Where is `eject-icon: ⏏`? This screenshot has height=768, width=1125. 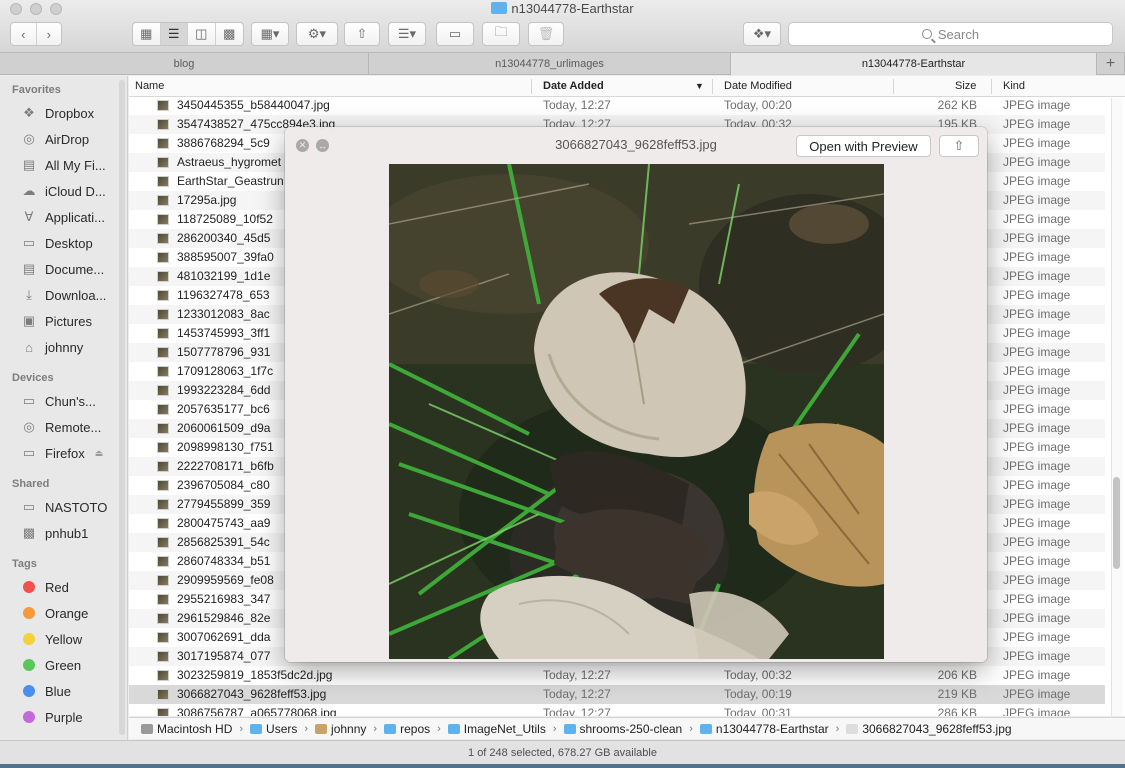 eject-icon: ⏏ is located at coordinates (99, 453).